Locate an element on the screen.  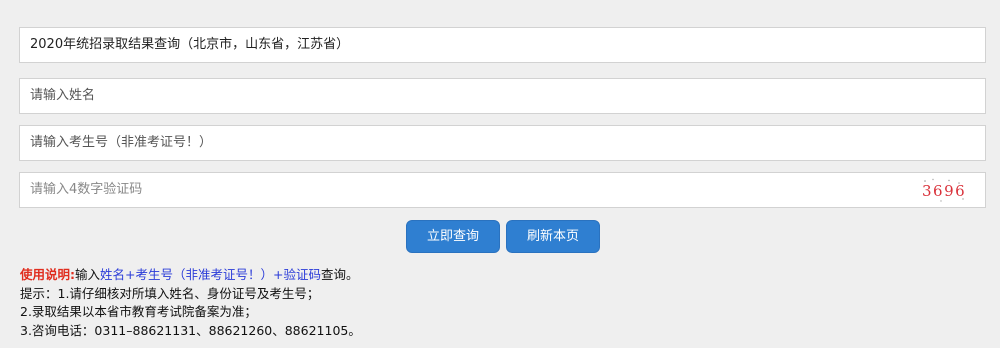
usage-line: 使用说明:输入姓名+考生号（非准考证号！）+验证码查询。 is located at coordinates (190, 275).